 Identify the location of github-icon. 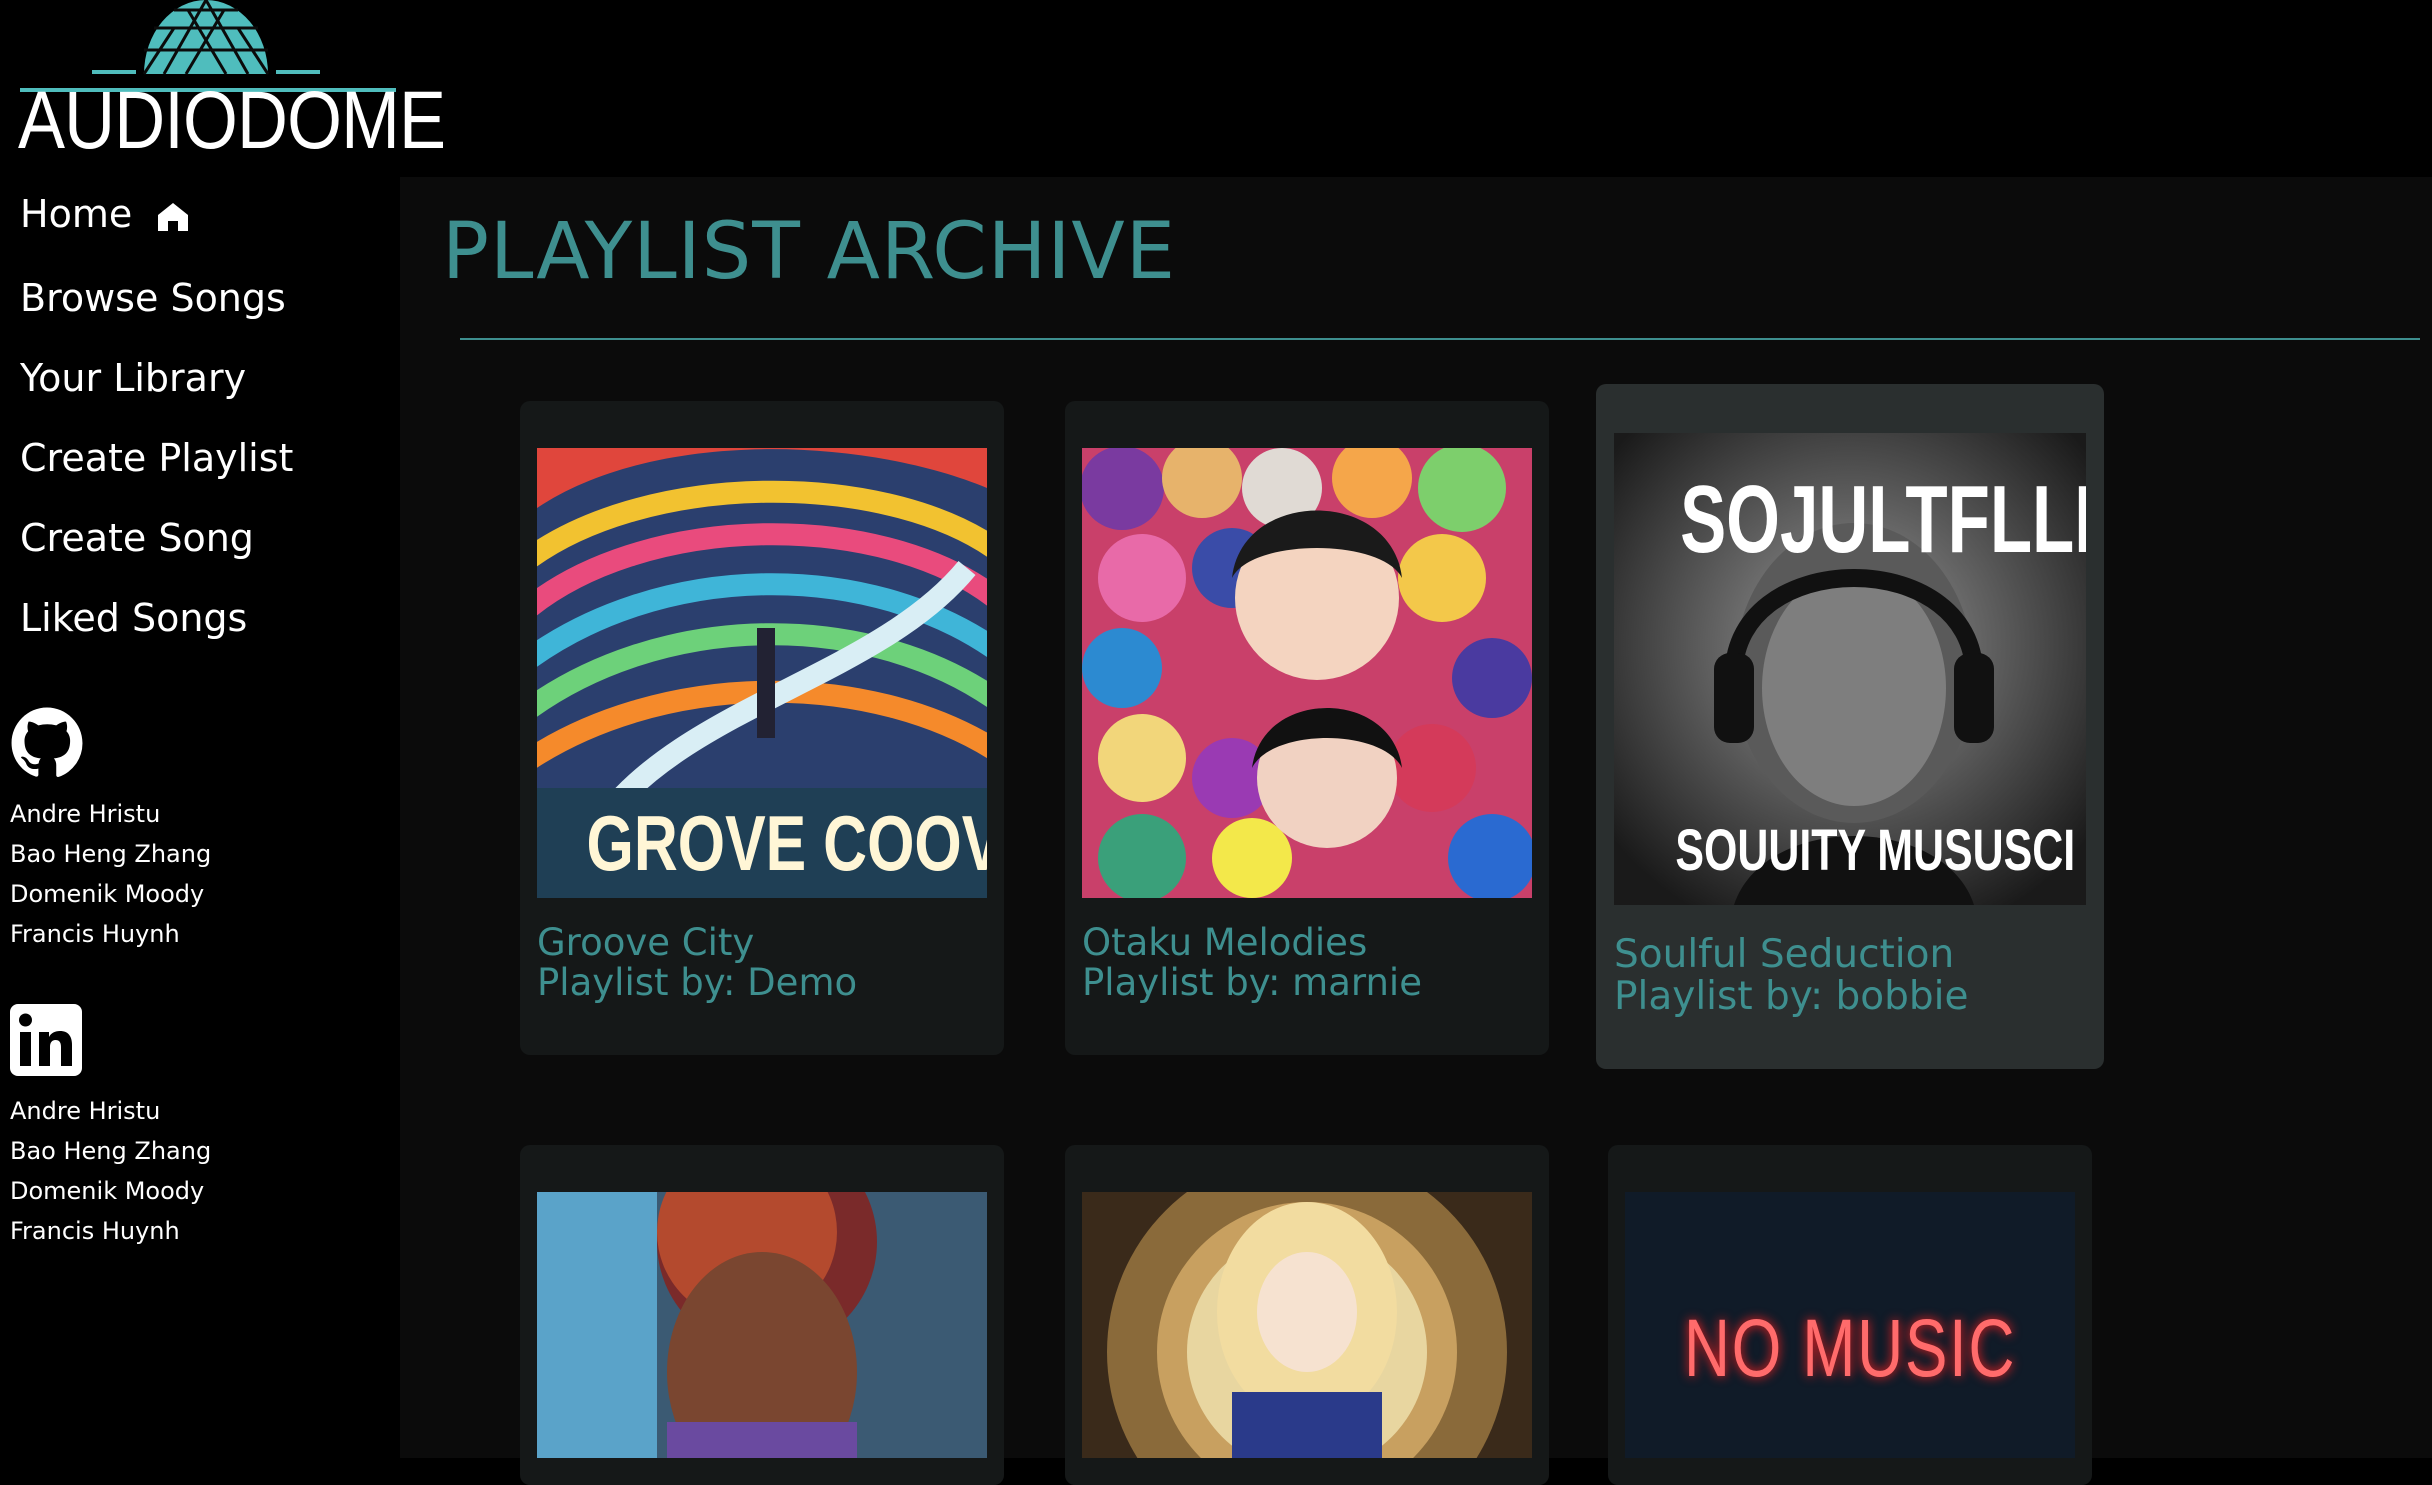
(47, 743).